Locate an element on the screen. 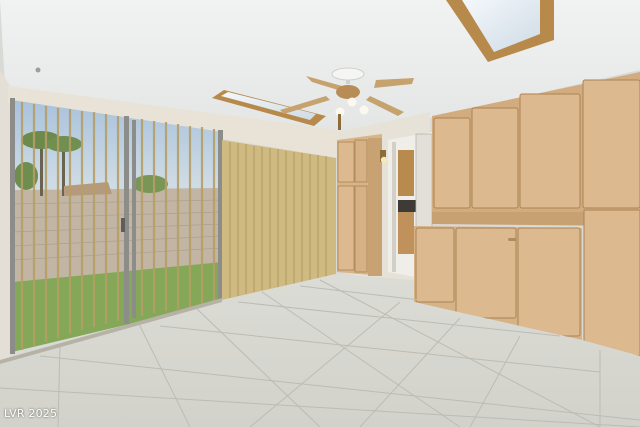 The width and height of the screenshot is (640, 427). kitchen-counter is located at coordinates (407, 206).